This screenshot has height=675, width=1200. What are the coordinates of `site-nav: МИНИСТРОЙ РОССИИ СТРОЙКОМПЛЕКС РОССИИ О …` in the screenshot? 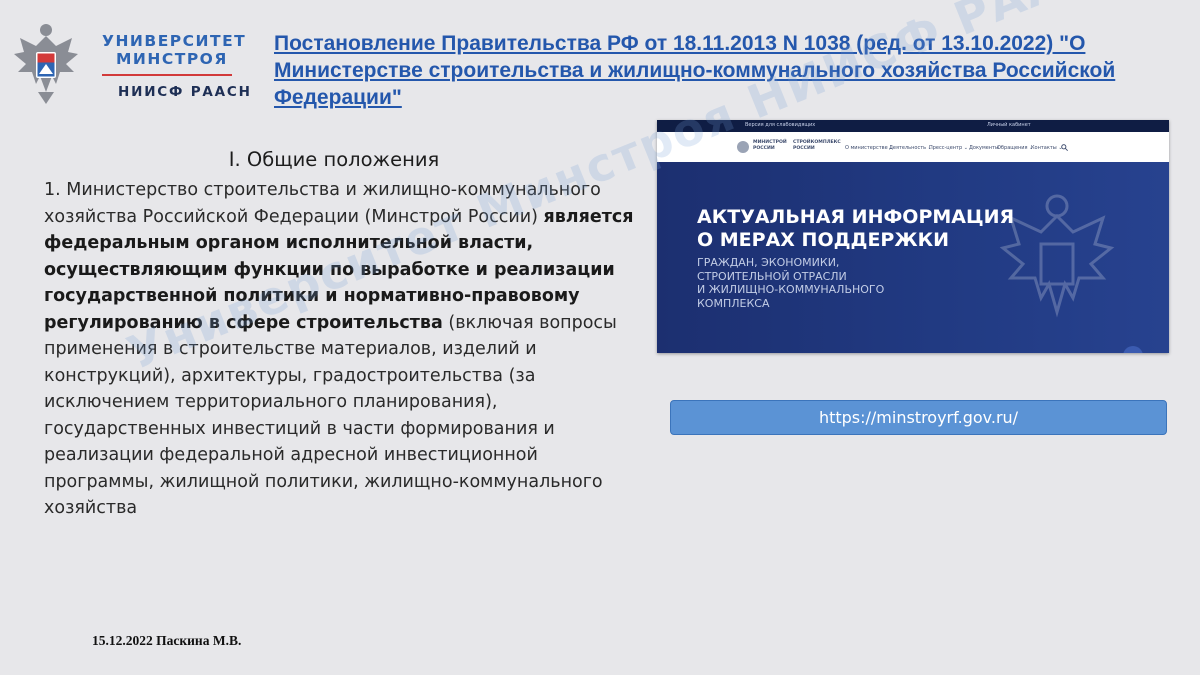 It's located at (913, 147).